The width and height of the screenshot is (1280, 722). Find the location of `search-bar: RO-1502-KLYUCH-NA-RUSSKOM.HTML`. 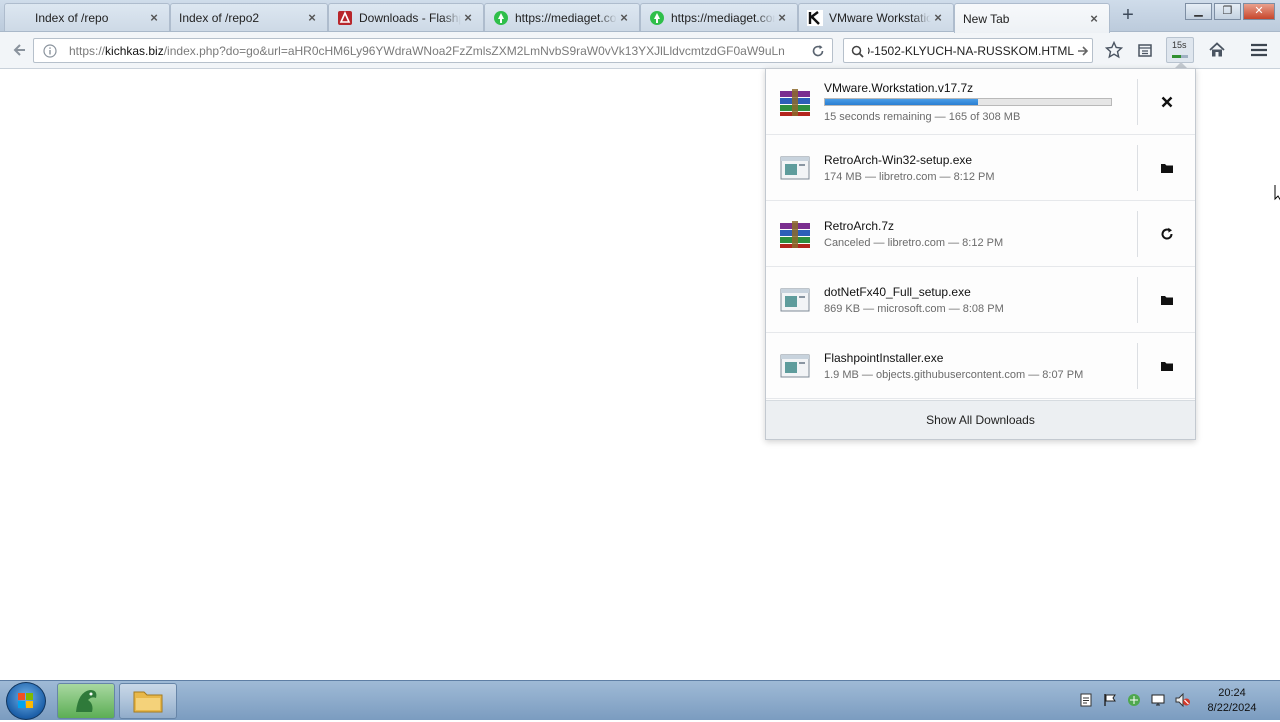

search-bar: RO-1502-KLYUCH-NA-RUSSKOM.HTML is located at coordinates (968, 50).